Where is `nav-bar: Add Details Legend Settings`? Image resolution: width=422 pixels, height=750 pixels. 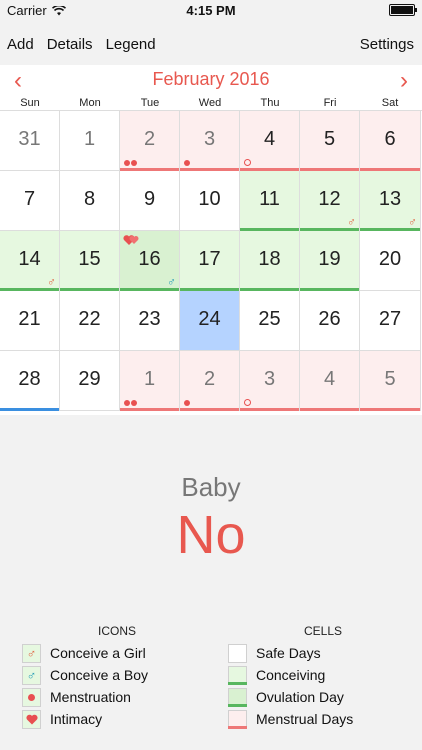 nav-bar: Add Details Legend Settings is located at coordinates (211, 44).